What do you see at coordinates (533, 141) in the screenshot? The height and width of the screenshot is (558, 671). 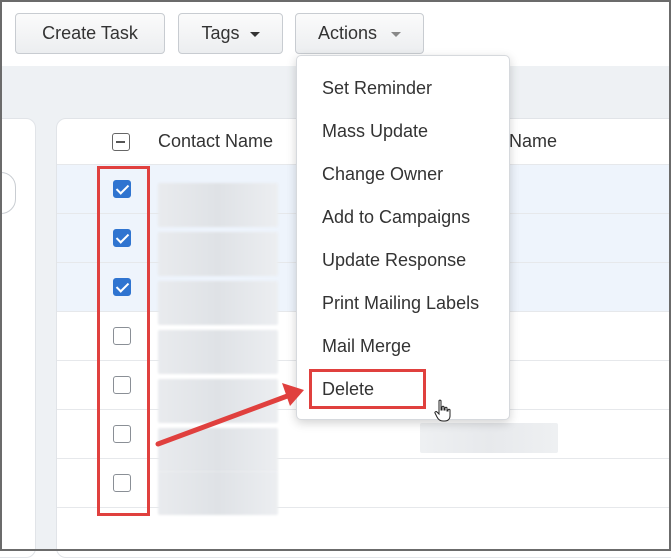 I see `column-header-name: Name` at bounding box center [533, 141].